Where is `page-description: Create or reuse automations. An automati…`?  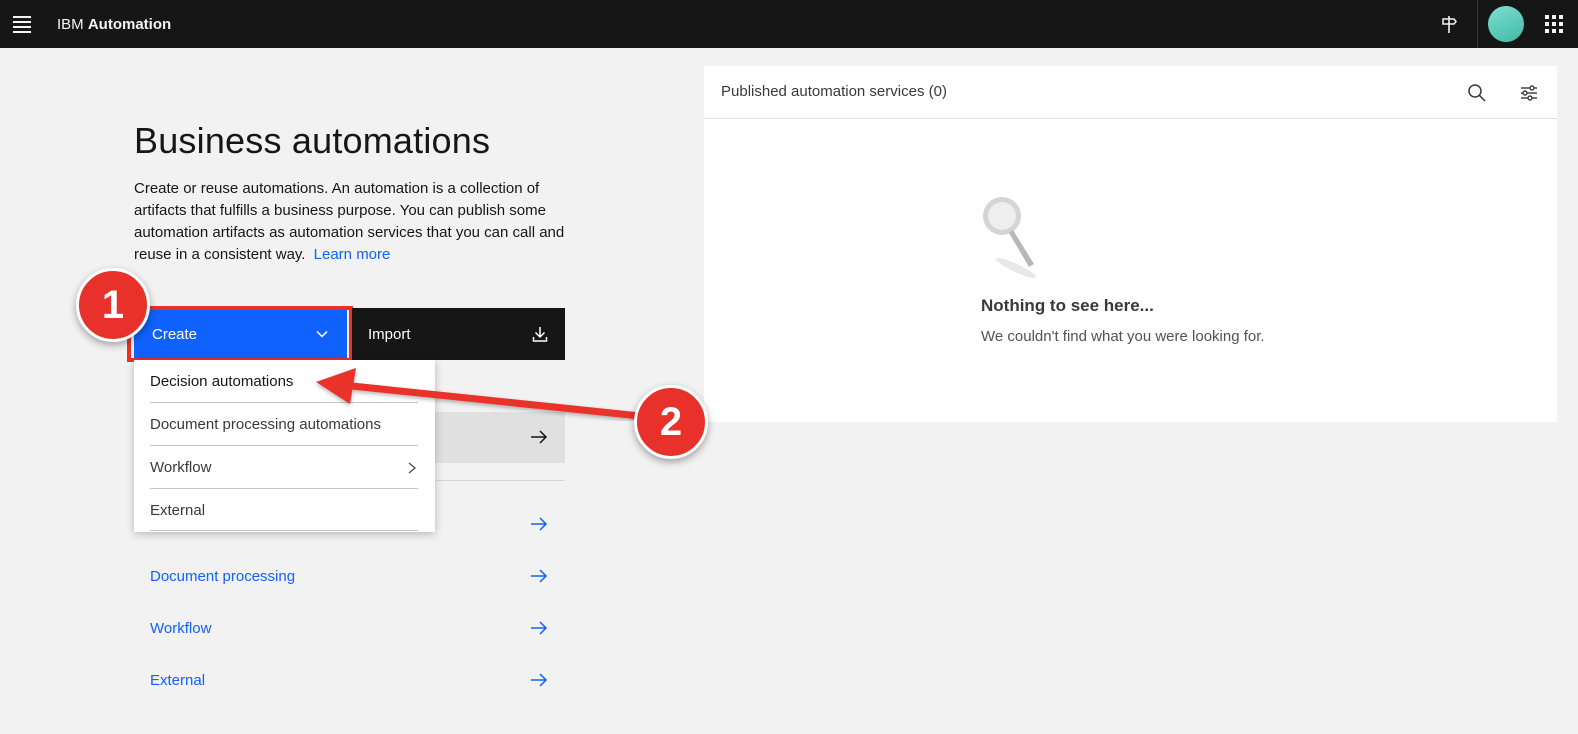 page-description: Create or reuse automations. An automati… is located at coordinates (354, 222).